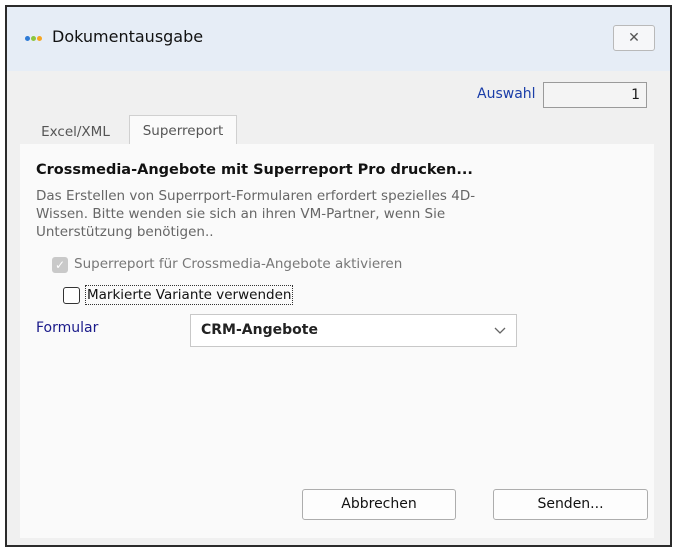  What do you see at coordinates (67, 328) in the screenshot?
I see `formular-label: Formular` at bounding box center [67, 328].